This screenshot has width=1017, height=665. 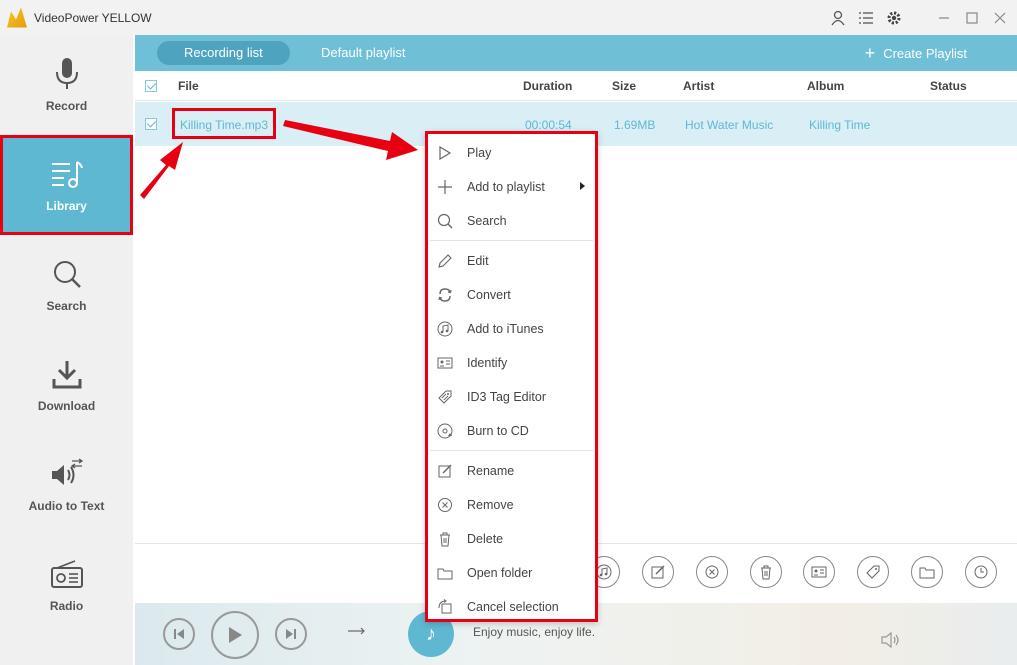 What do you see at coordinates (981, 572) in the screenshot?
I see `clock-icon` at bounding box center [981, 572].